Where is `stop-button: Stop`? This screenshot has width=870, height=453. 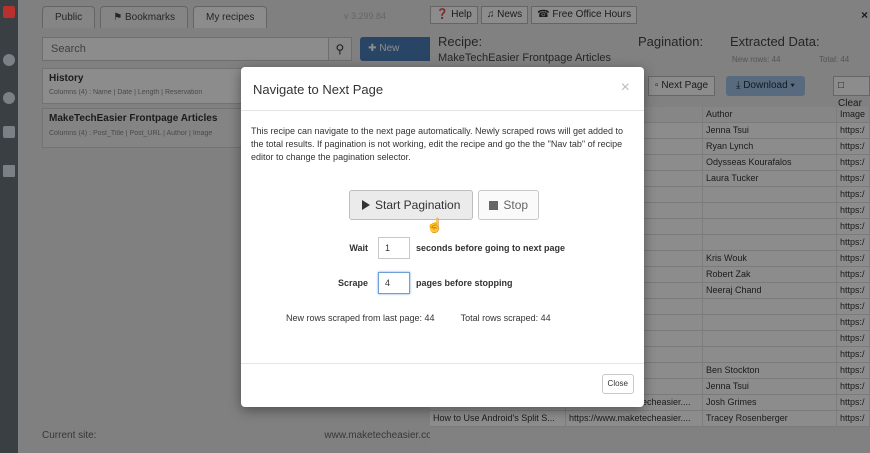 stop-button: Stop is located at coordinates (509, 205).